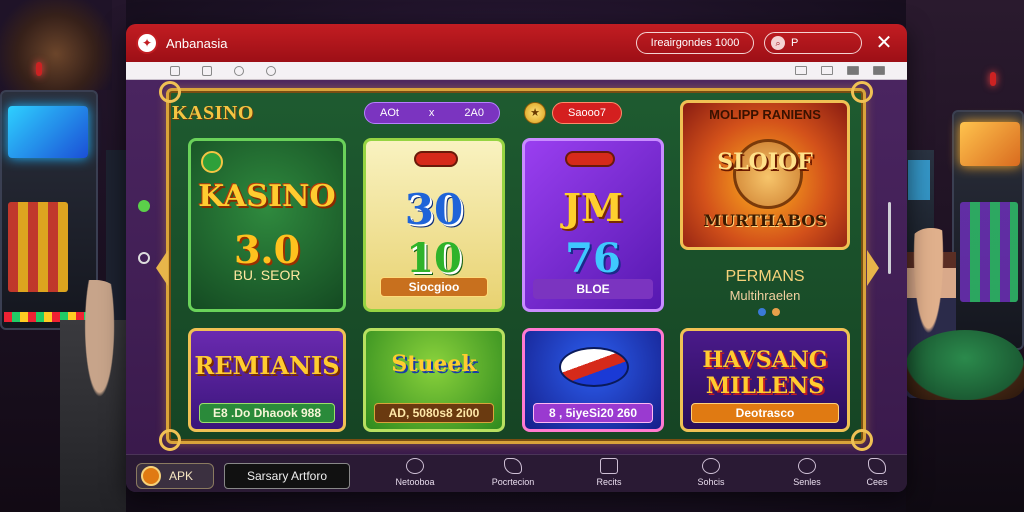 This screenshot has width=1024, height=512. Describe the element at coordinates (594, 367) in the screenshot. I see `ball-icon` at that location.